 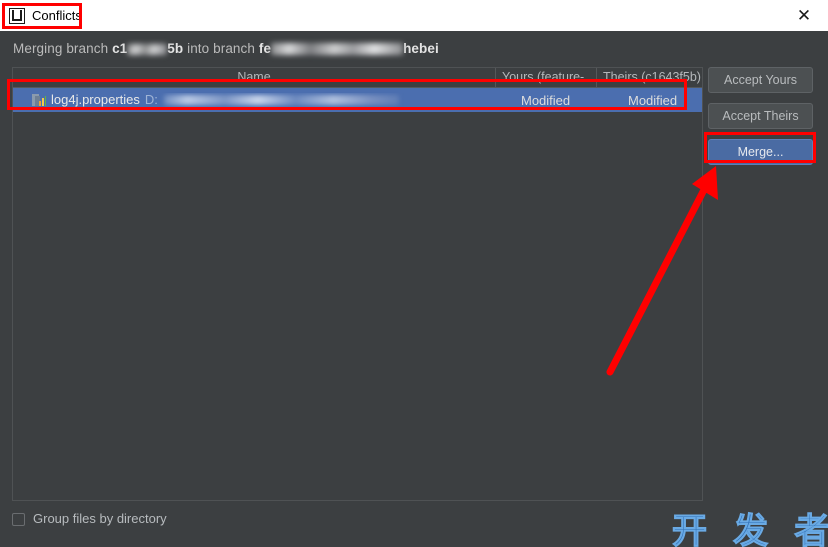 What do you see at coordinates (653, 100) in the screenshot?
I see `cell-theirs-status: Modified` at bounding box center [653, 100].